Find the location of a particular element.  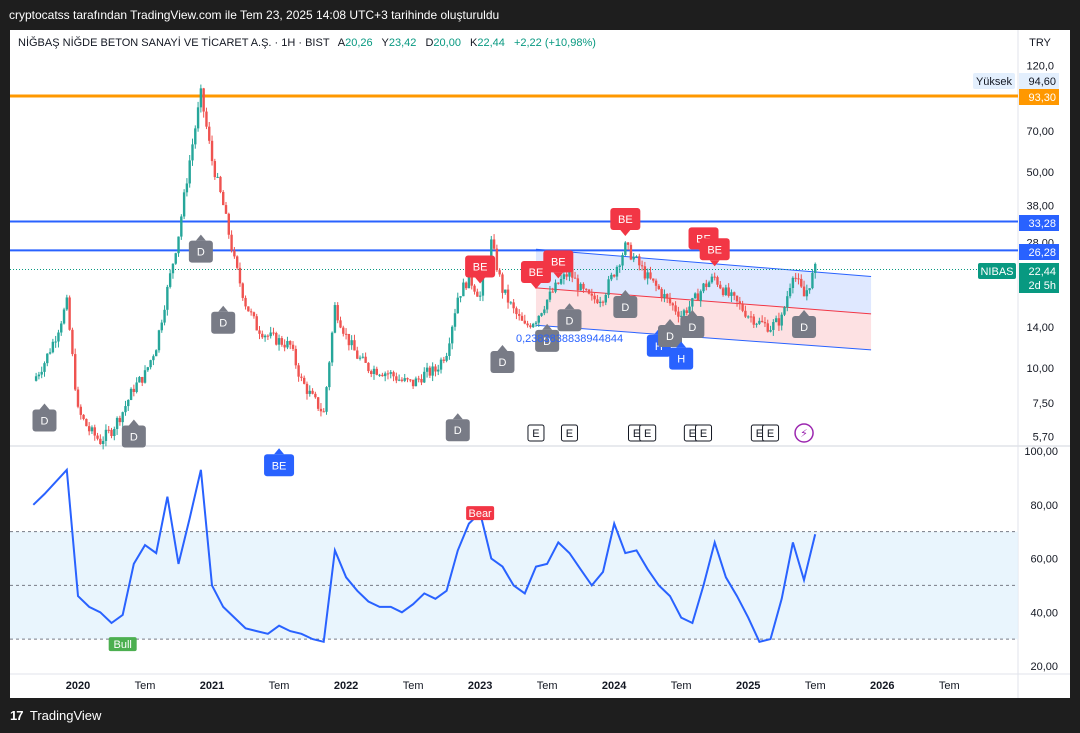

low-value: 20,00 is located at coordinates (447, 43).